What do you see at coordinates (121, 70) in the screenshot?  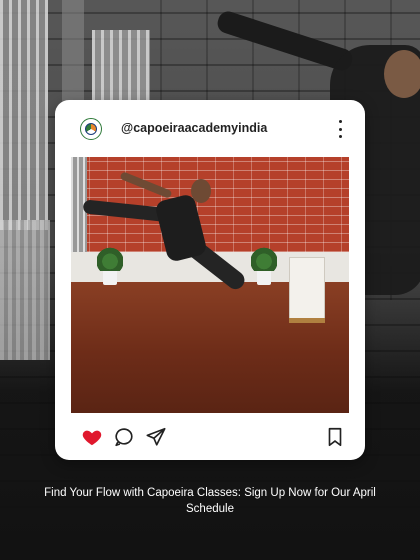 I see `background-window-upper` at bounding box center [121, 70].